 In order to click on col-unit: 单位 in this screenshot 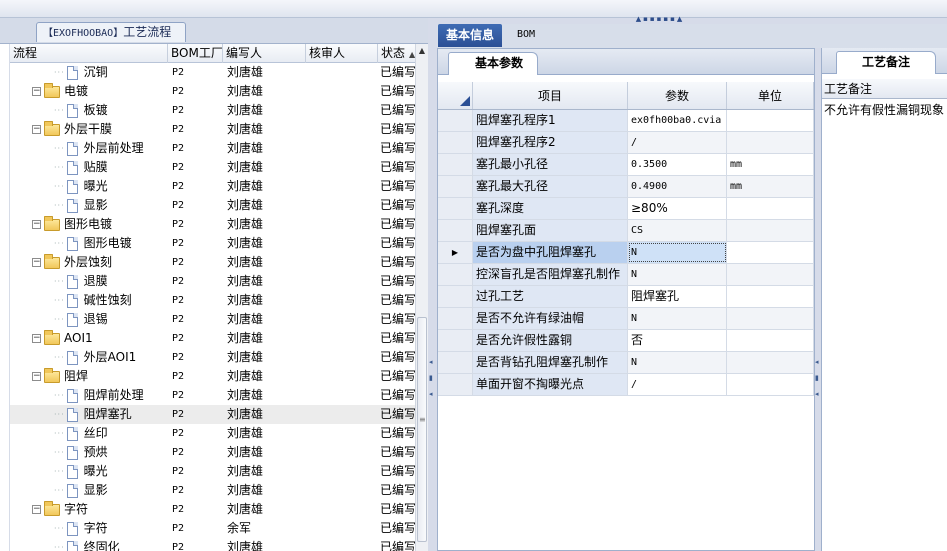, I will do `click(770, 95)`.